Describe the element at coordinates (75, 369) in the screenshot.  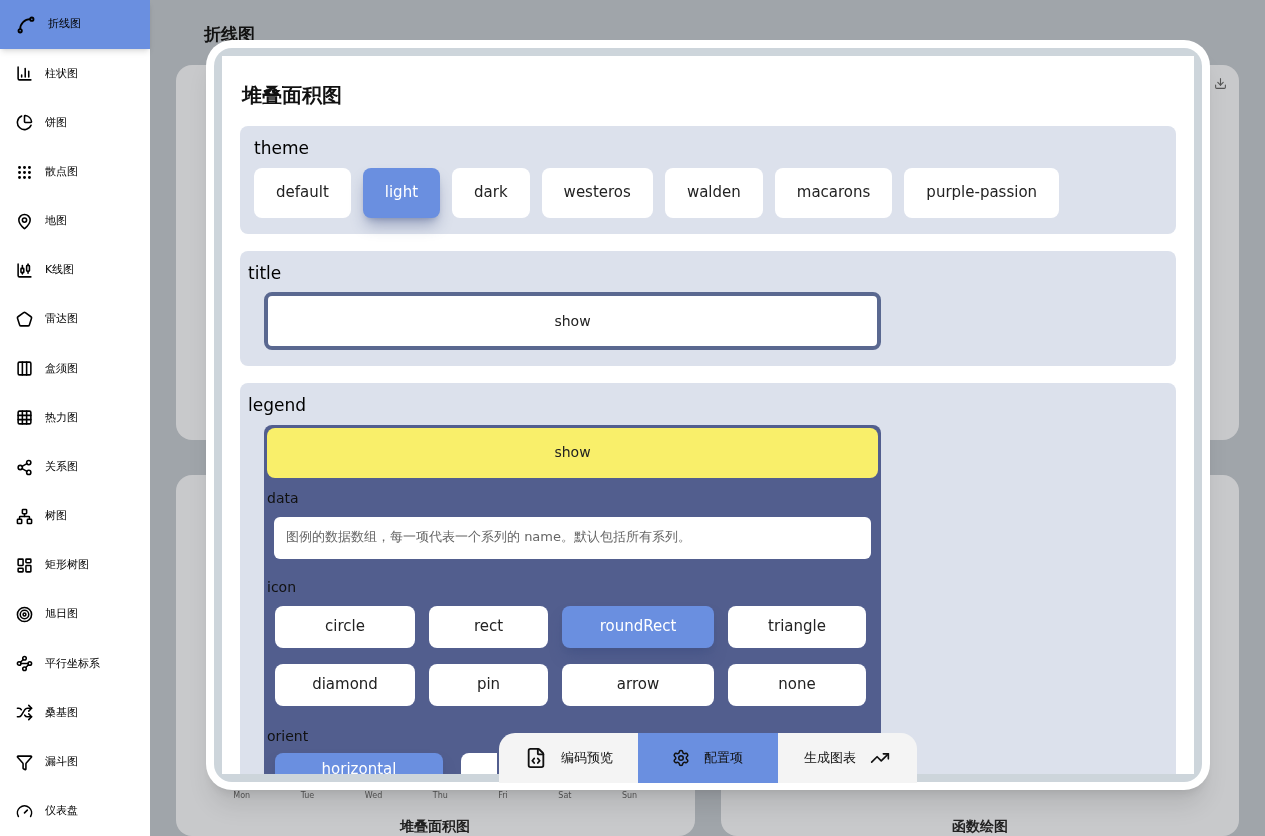
I see `sidebar-item: 盒须图` at that location.